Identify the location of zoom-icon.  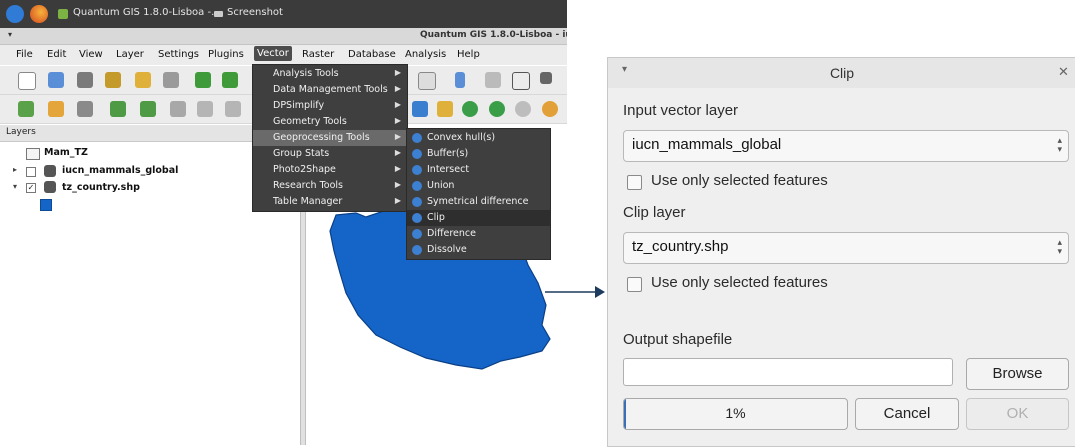
(230, 80).